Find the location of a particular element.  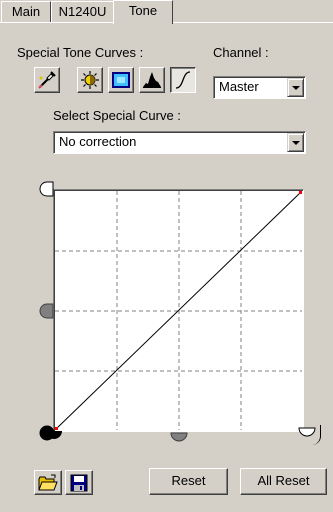

channel-label: Channel : is located at coordinates (241, 52).